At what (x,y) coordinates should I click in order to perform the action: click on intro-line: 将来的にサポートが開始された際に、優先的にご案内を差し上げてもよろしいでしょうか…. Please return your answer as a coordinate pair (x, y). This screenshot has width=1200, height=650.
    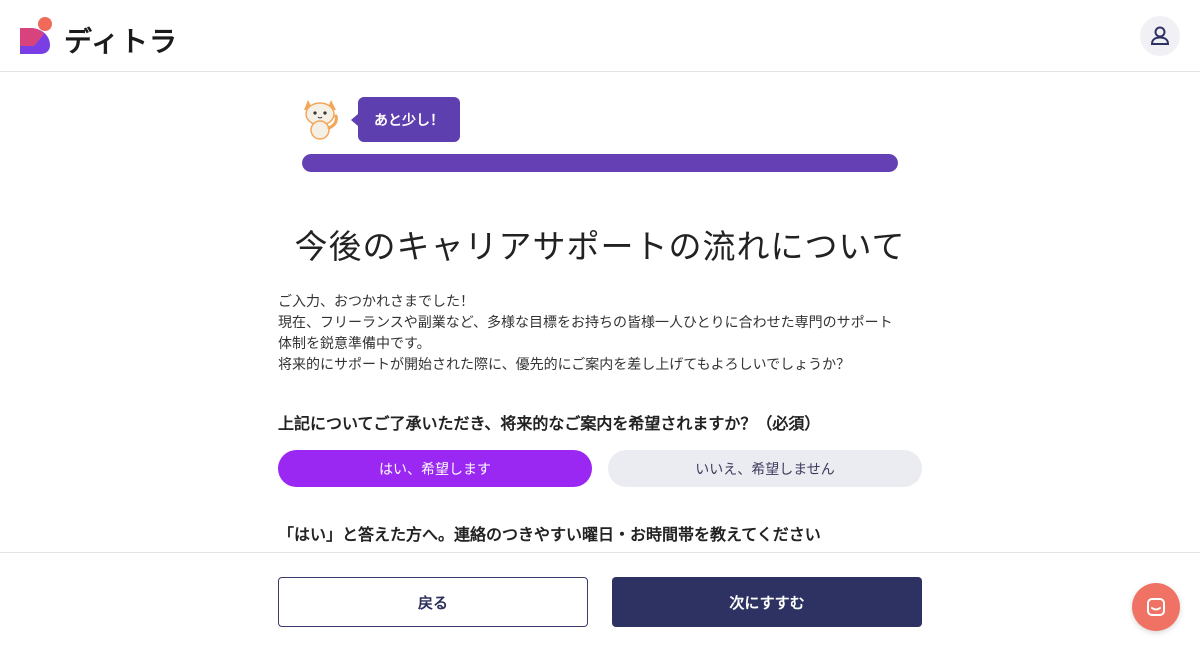
    Looking at the image, I should click on (564, 365).